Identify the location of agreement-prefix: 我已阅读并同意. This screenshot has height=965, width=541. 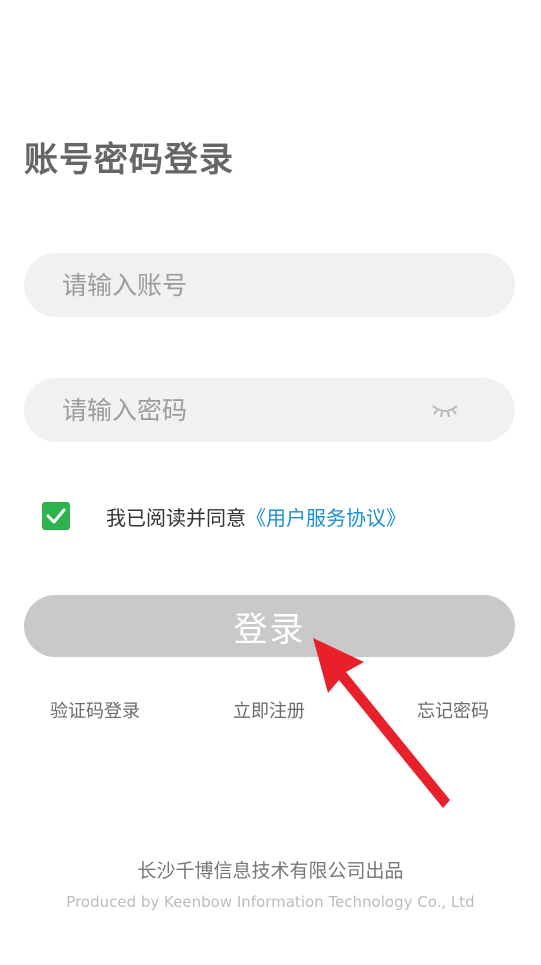
(176, 517).